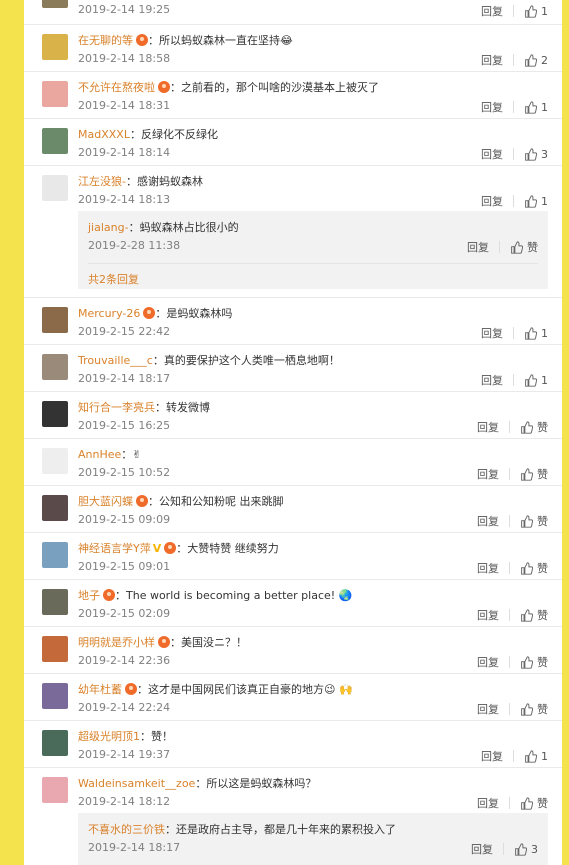 The height and width of the screenshot is (865, 569). What do you see at coordinates (514, 60) in the screenshot?
I see `comment-actions: 回复 2` at bounding box center [514, 60].